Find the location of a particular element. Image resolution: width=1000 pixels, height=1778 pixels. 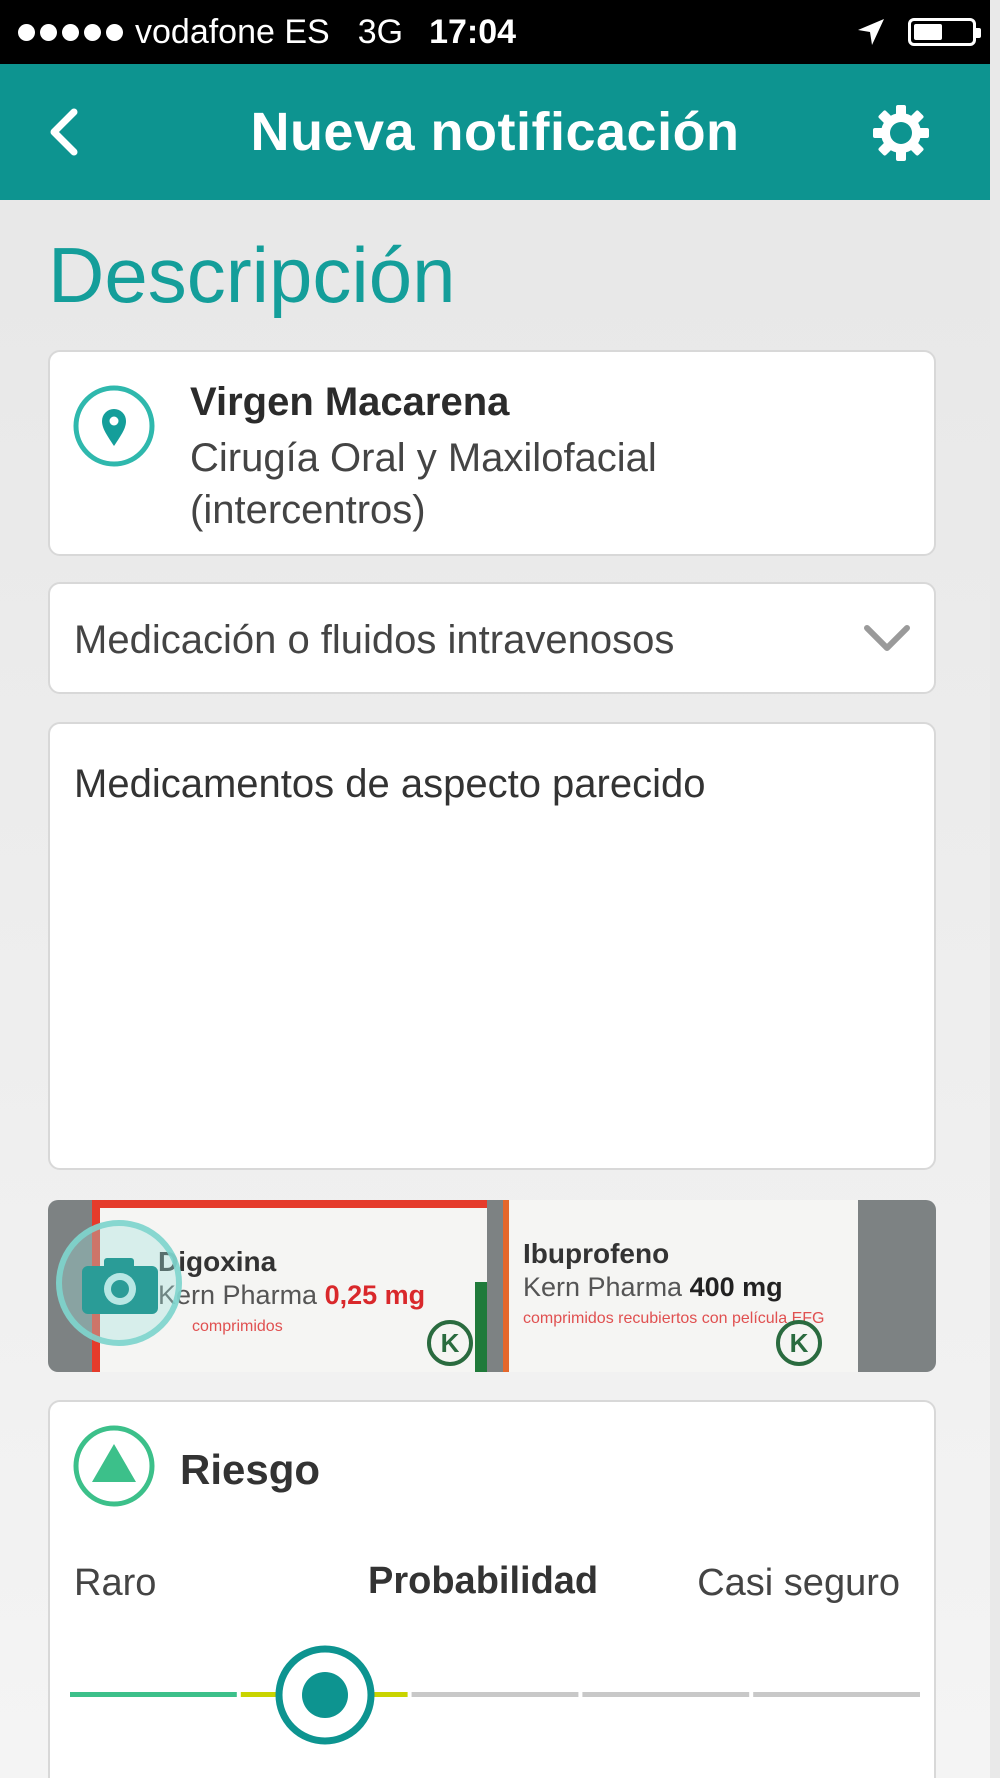

network-type: 3G is located at coordinates (380, 31).